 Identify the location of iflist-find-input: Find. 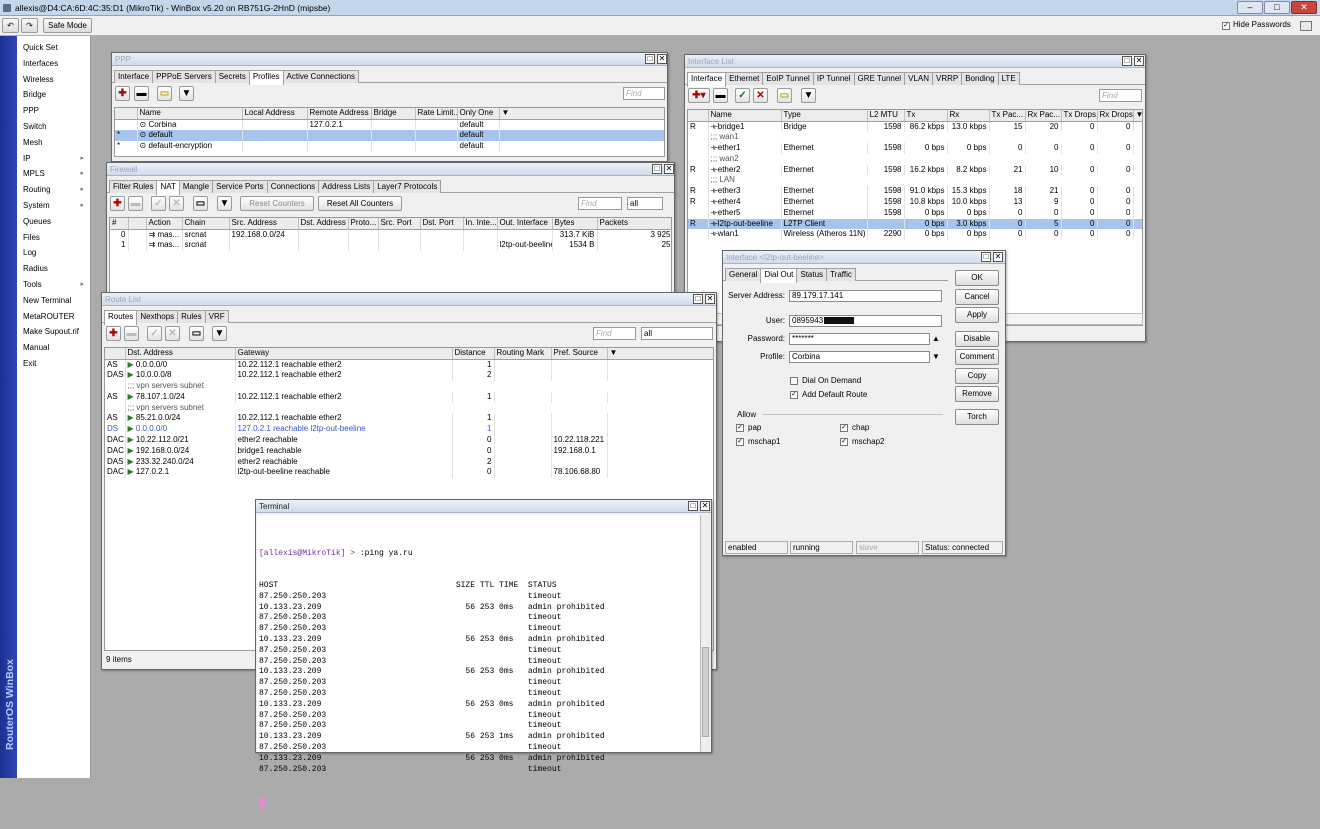
(1120, 95).